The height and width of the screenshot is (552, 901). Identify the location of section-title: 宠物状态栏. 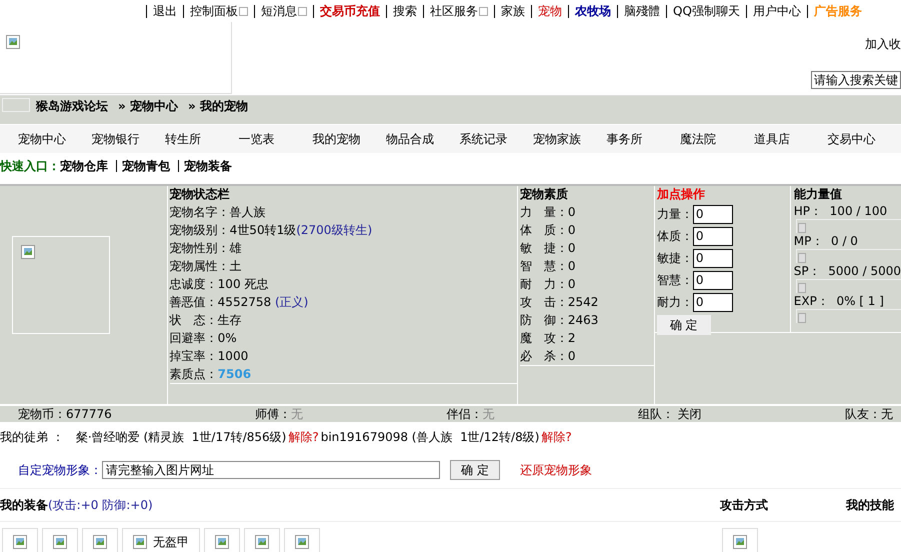
(200, 194).